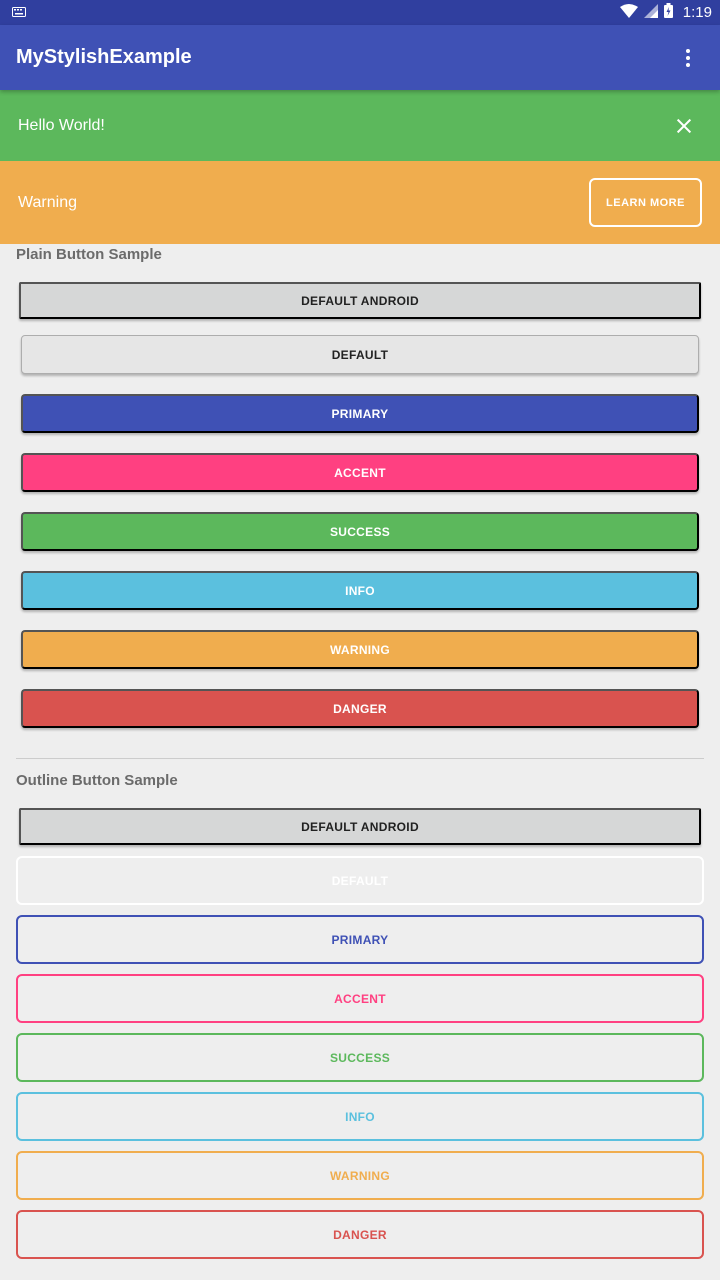 The width and height of the screenshot is (720, 1280). What do you see at coordinates (628, 12) in the screenshot?
I see `wifi-icon` at bounding box center [628, 12].